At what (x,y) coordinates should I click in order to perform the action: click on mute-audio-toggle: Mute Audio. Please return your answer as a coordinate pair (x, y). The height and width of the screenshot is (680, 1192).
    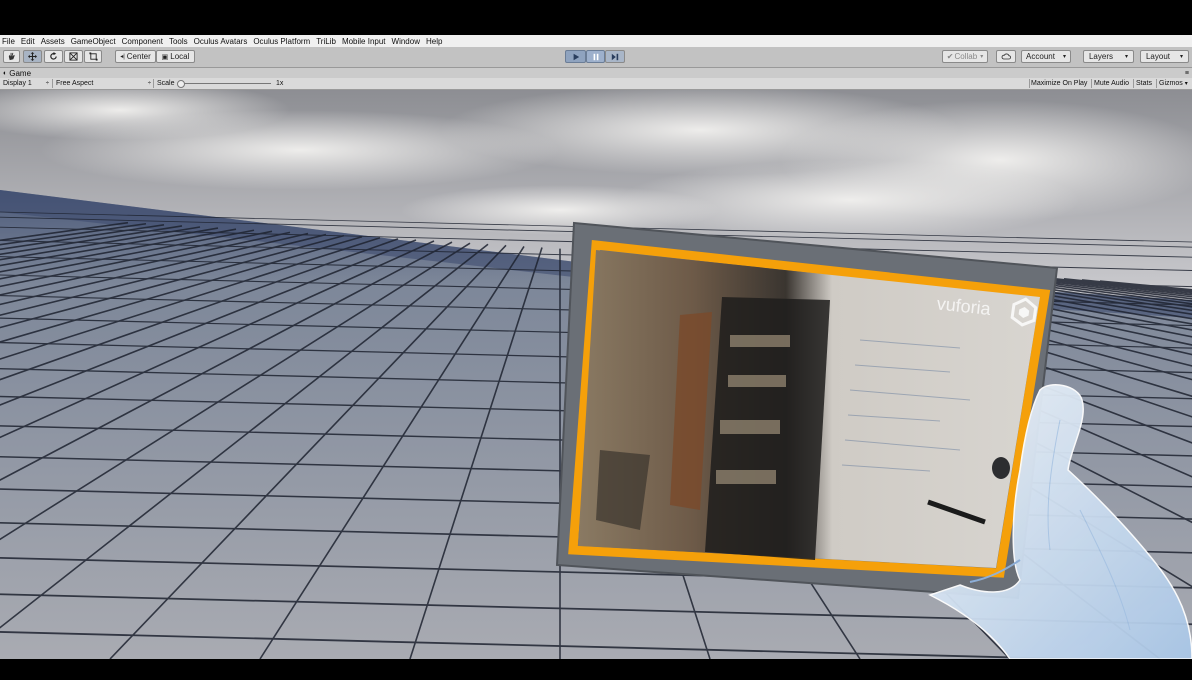
    Looking at the image, I should click on (1111, 83).